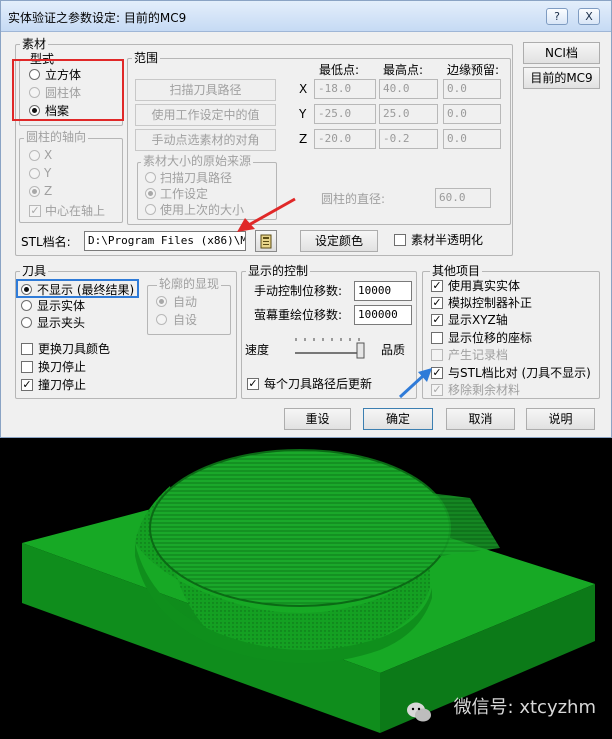 This screenshot has height=739, width=612. What do you see at coordinates (383, 315) in the screenshot?
I see `redraw-steps-input: 100000` at bounding box center [383, 315].